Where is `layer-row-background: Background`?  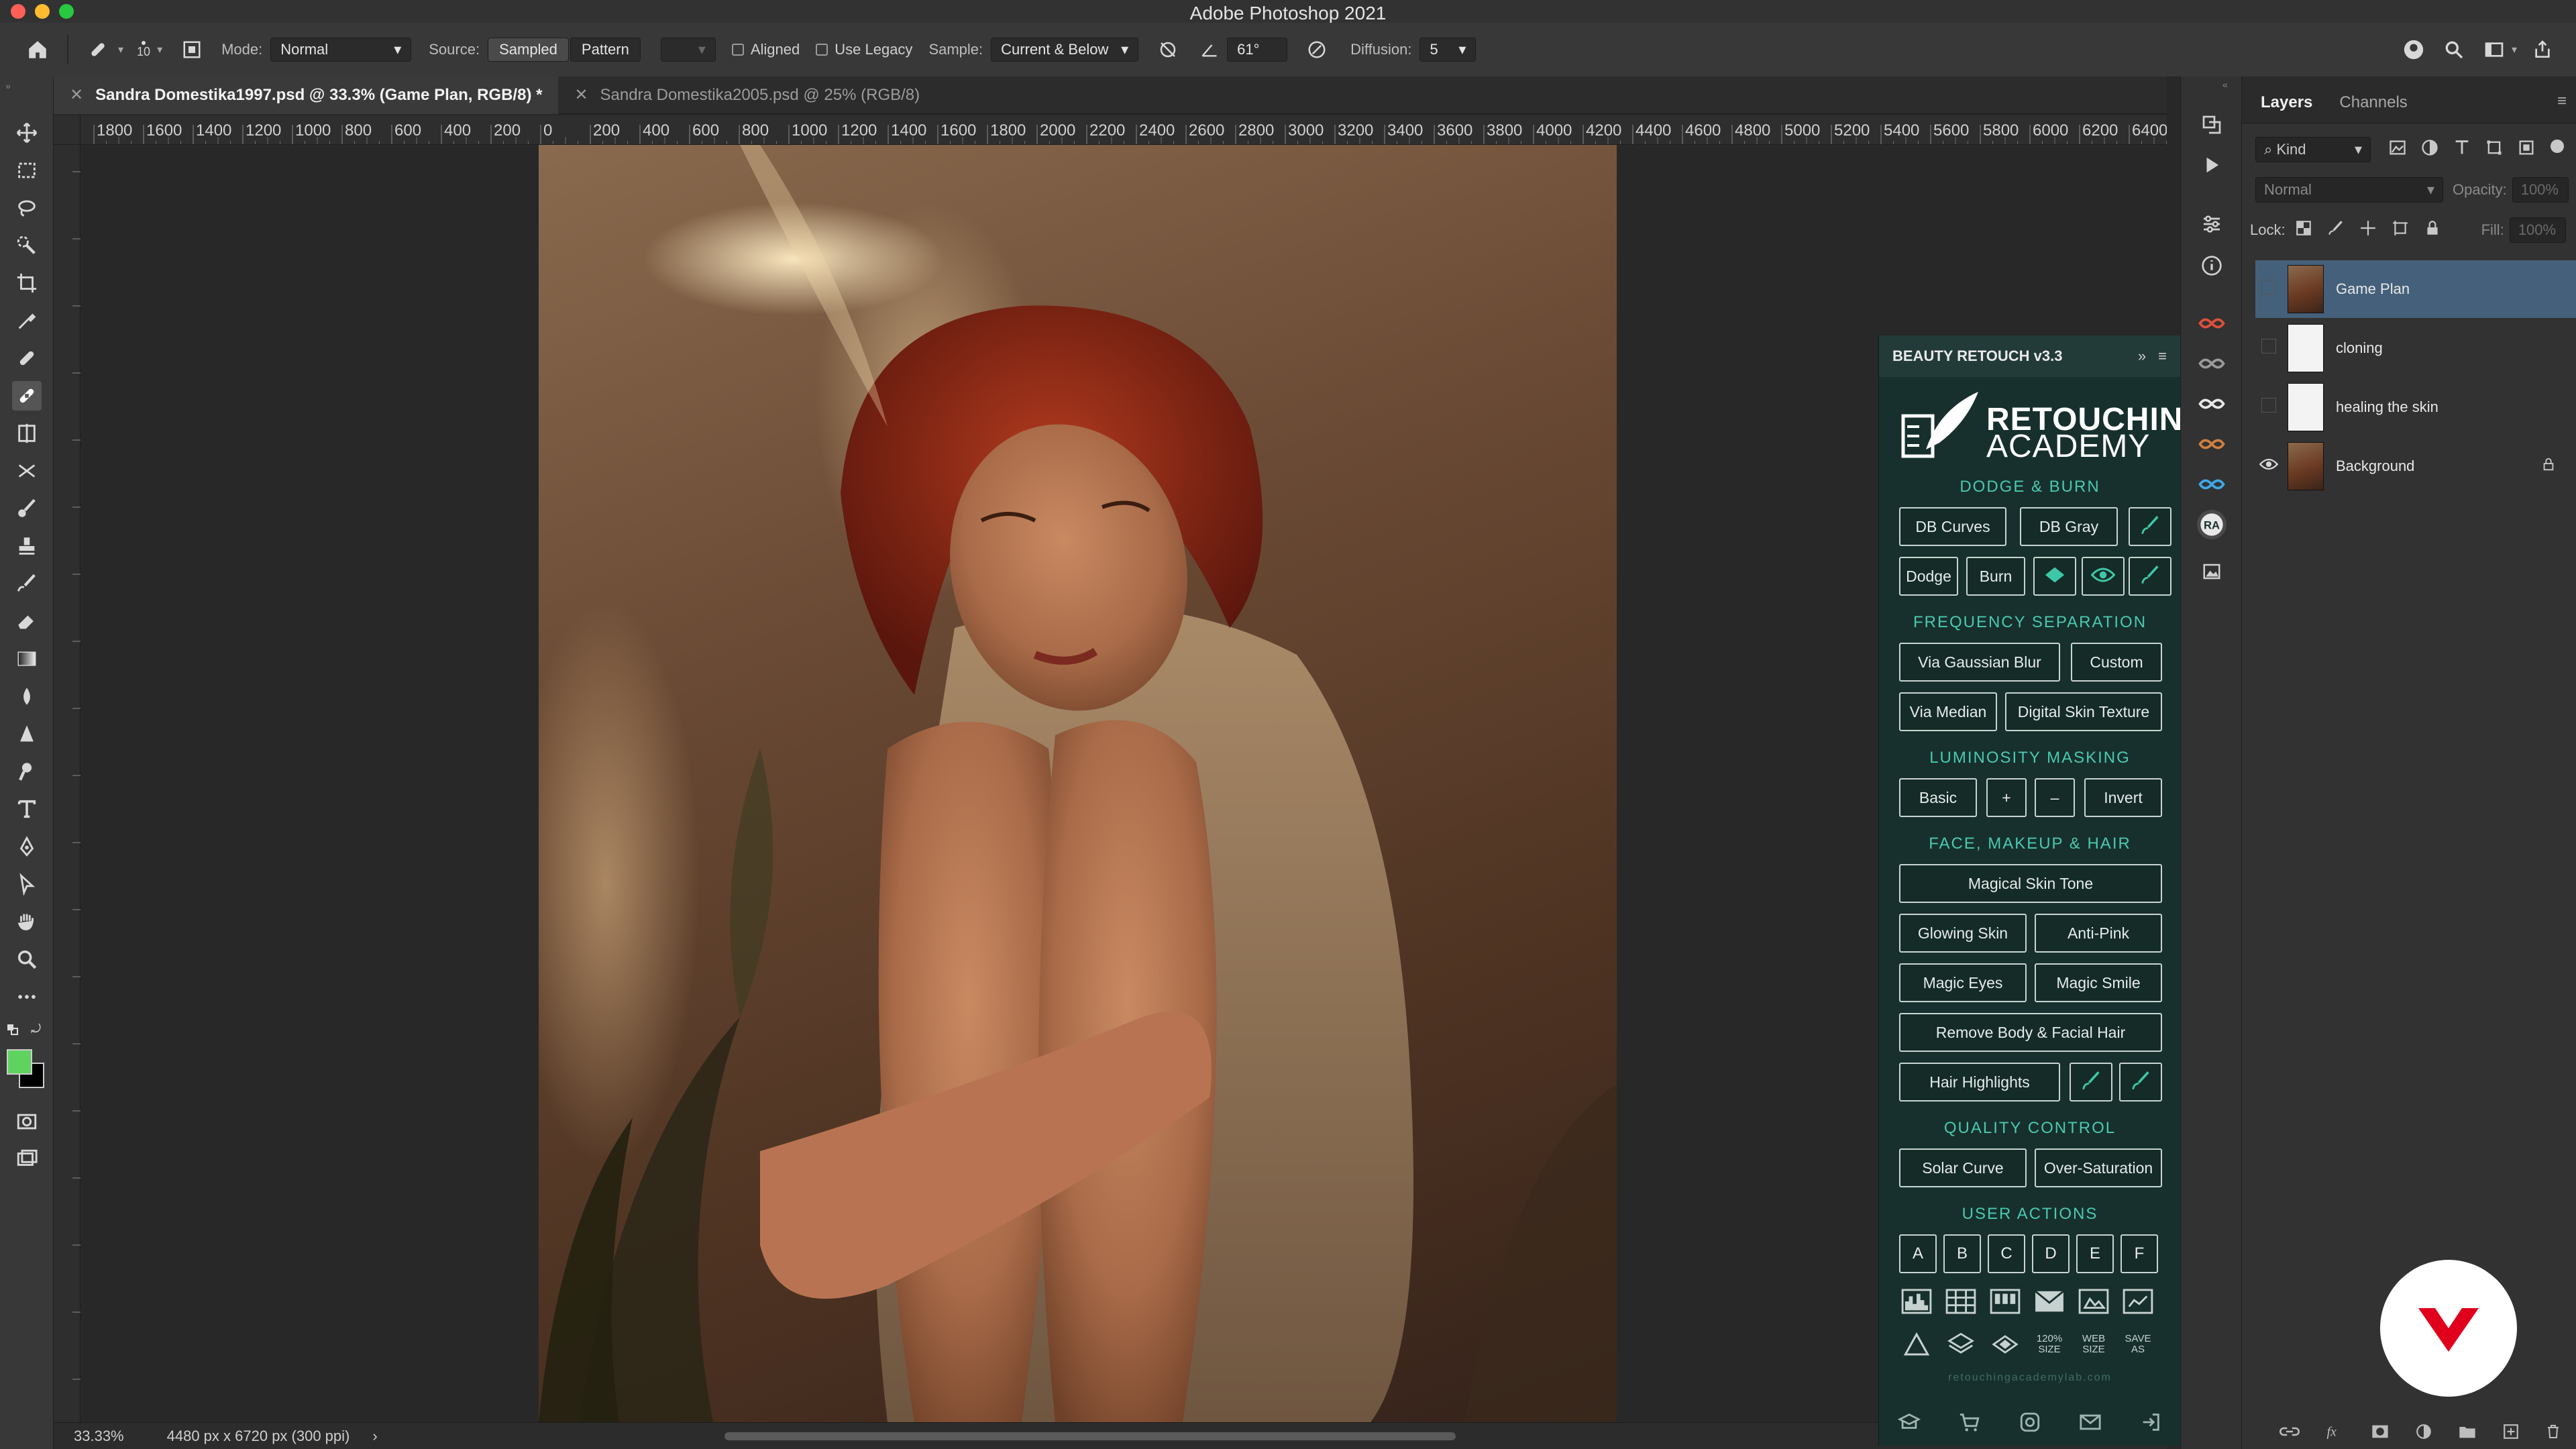
layer-row-background: Background is located at coordinates (2415, 466).